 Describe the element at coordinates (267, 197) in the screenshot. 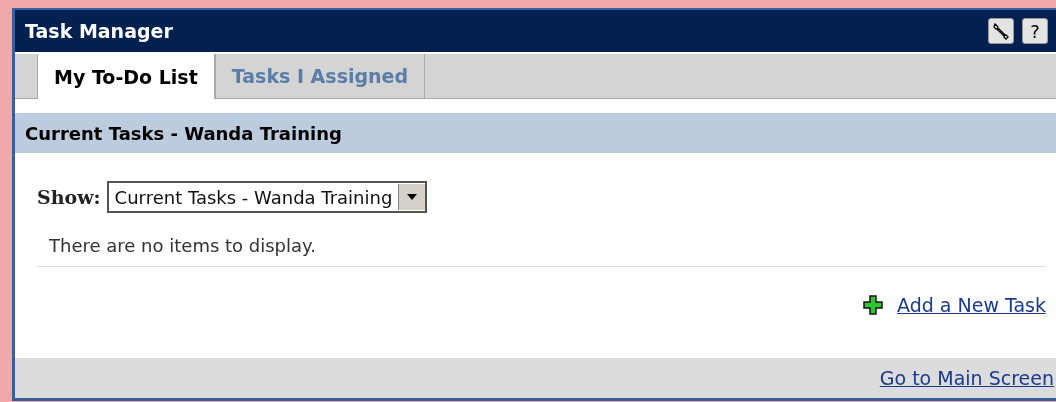

I see `show-dropdown: Current Tasks - Wanda Training` at that location.